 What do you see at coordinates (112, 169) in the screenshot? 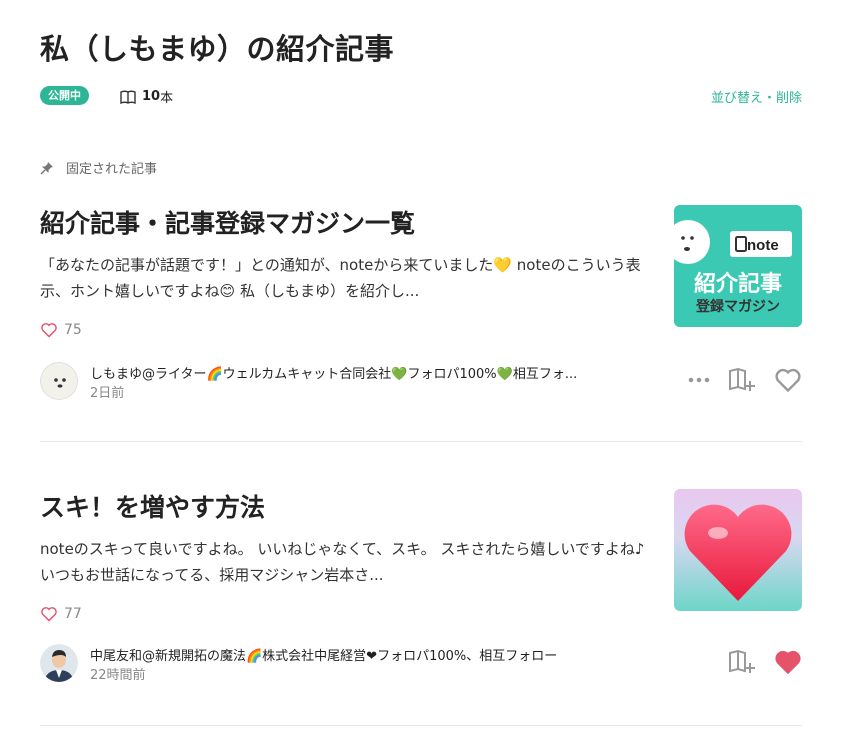
I see `pinned-label: 固定された記事` at bounding box center [112, 169].